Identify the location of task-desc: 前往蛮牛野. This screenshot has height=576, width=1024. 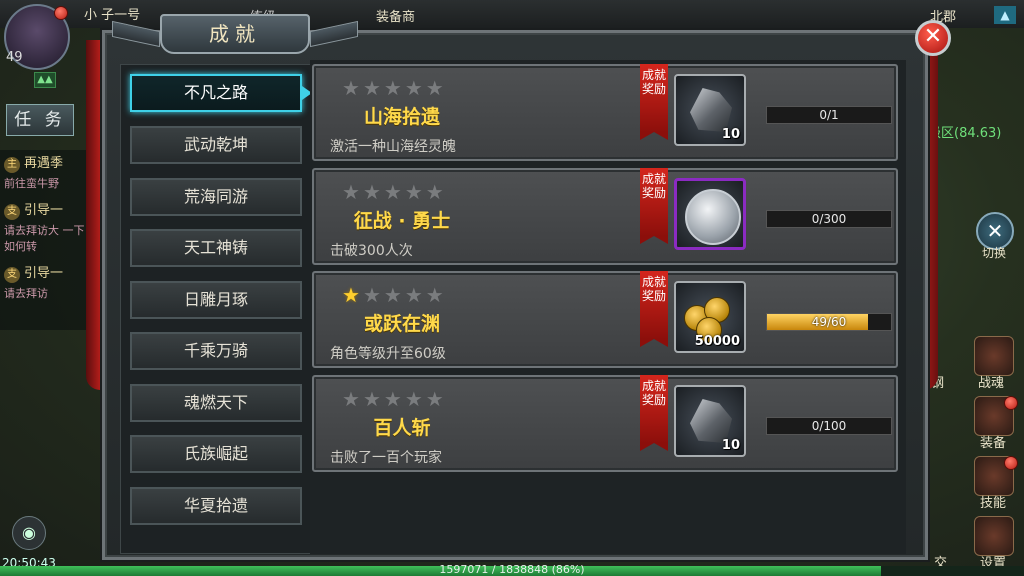
(31, 183).